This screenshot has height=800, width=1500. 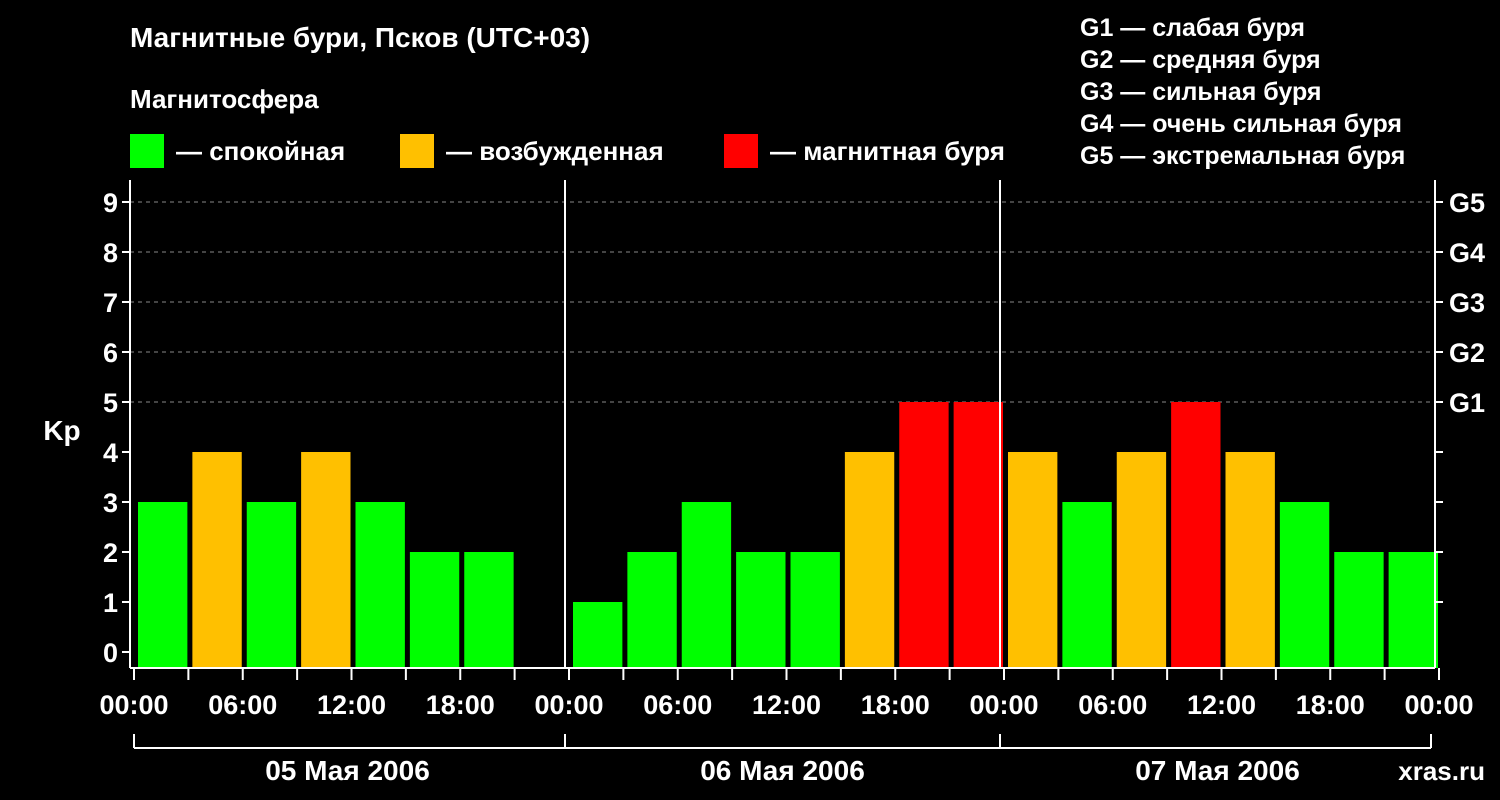 What do you see at coordinates (1467, 303) in the screenshot?
I see `storm-level-label: G3` at bounding box center [1467, 303].